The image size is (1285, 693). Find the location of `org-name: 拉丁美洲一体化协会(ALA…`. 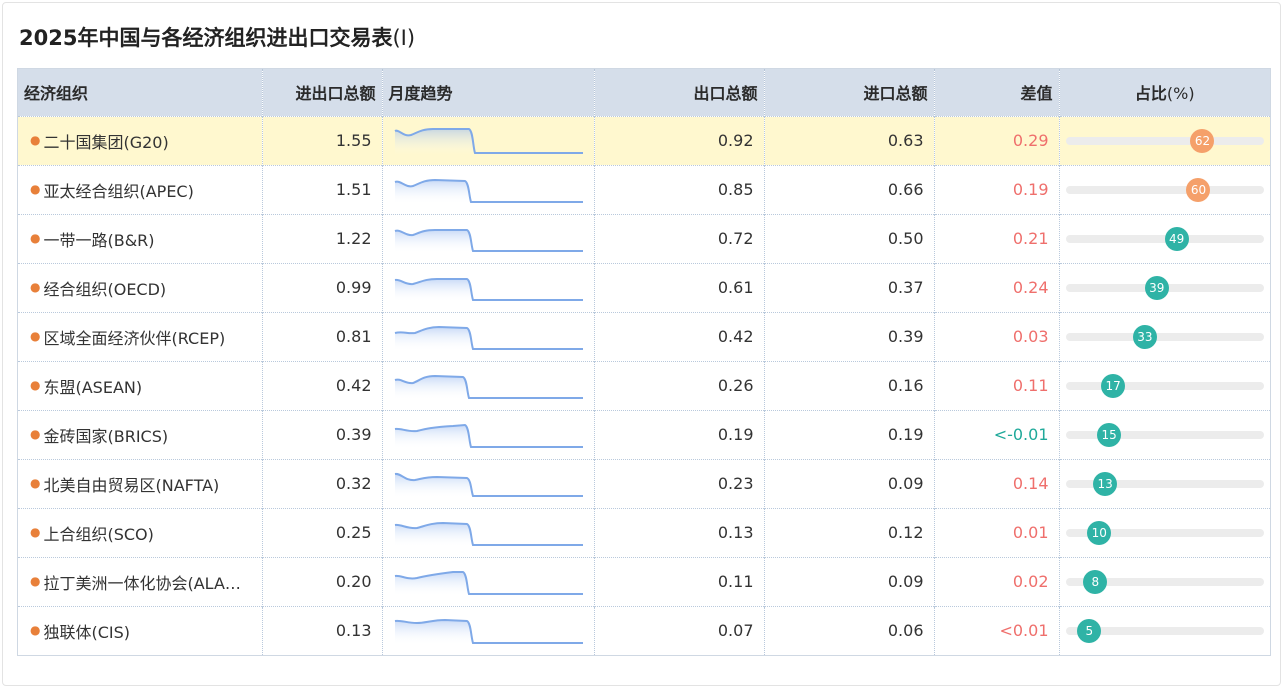

org-name: 拉丁美洲一体化协会(ALA… is located at coordinates (142, 583).